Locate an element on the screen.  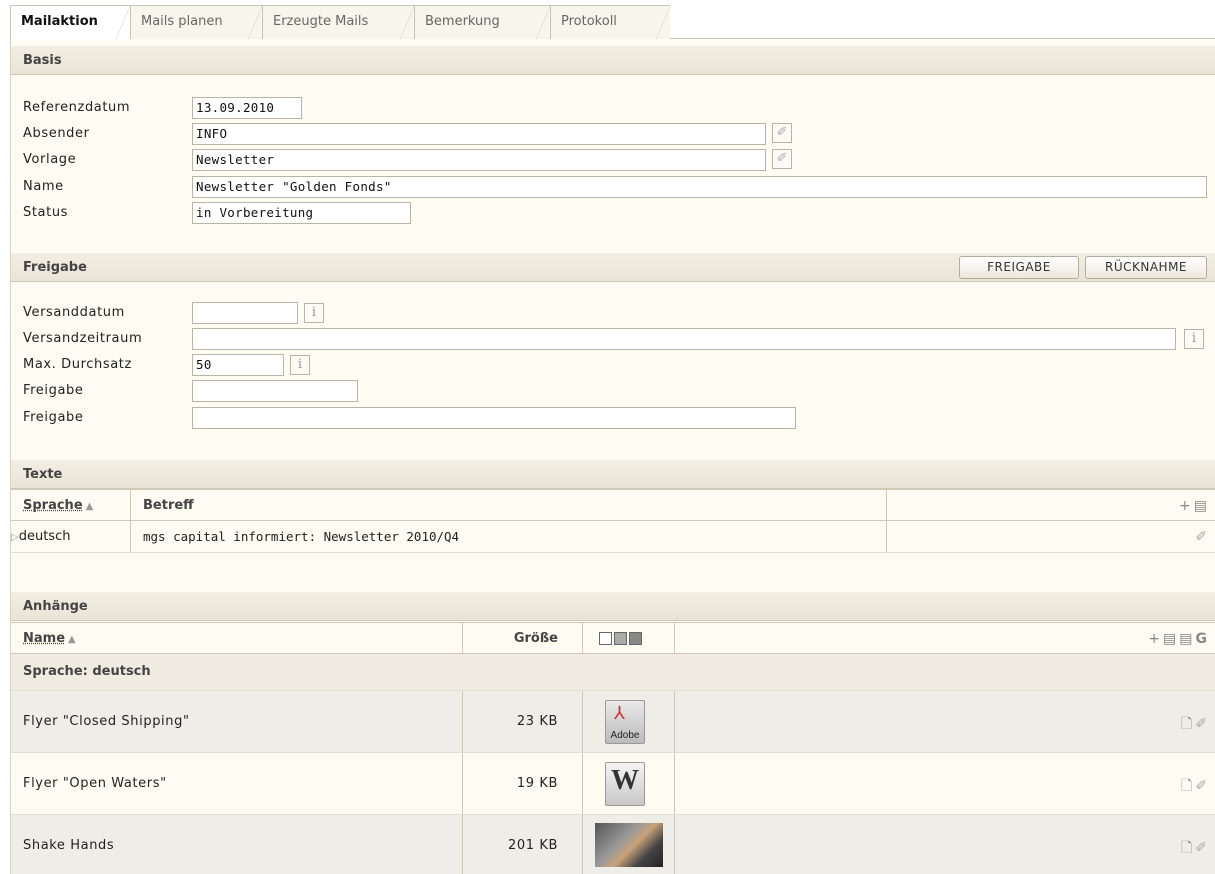
versandzeitraum-label: Versandzeitraum is located at coordinates (83, 338).